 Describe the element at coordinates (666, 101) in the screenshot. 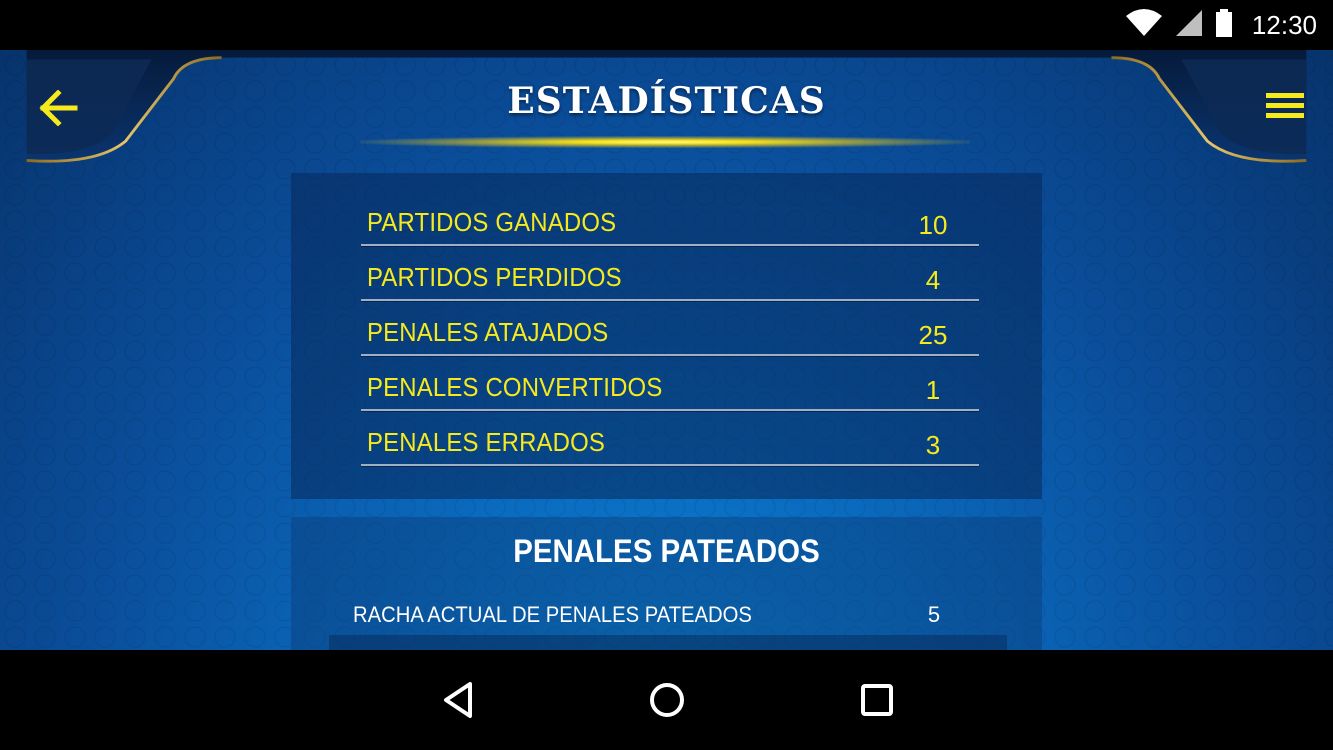

I see `page-title: ESTADÍSTICAS` at that location.